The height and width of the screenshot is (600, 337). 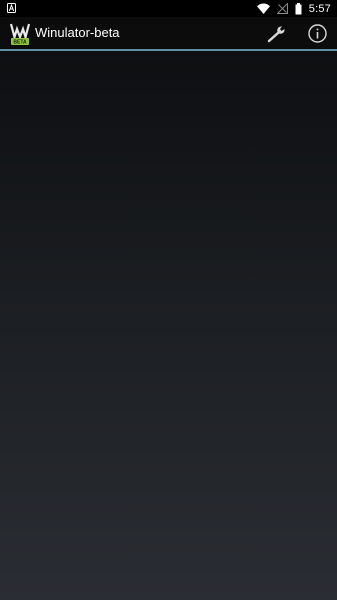 What do you see at coordinates (293, 8) in the screenshot?
I see `status-icons: 5:57` at bounding box center [293, 8].